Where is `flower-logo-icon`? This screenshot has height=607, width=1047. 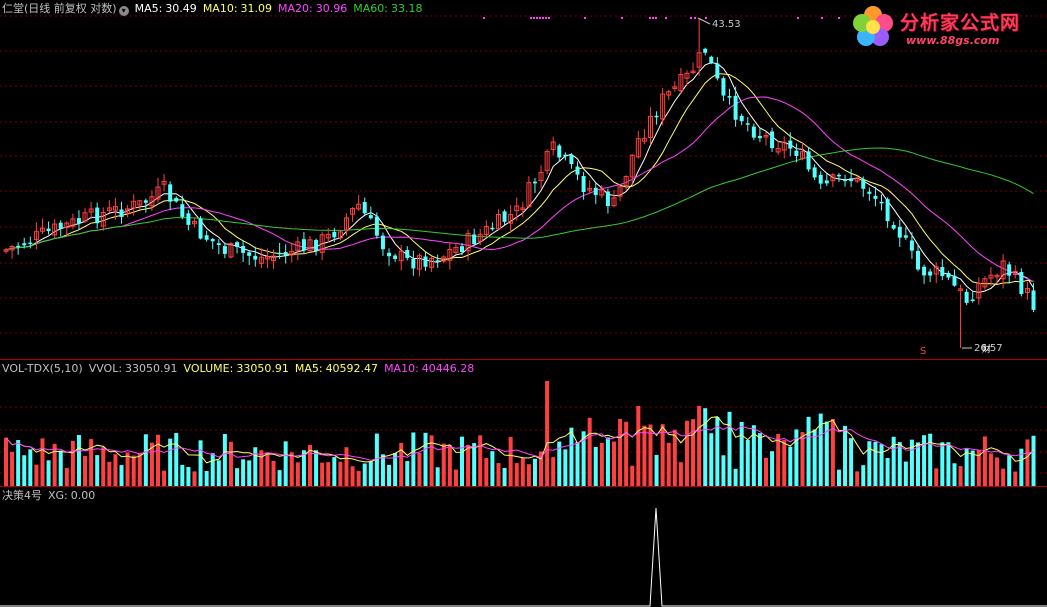
flower-logo-icon is located at coordinates (873, 26).